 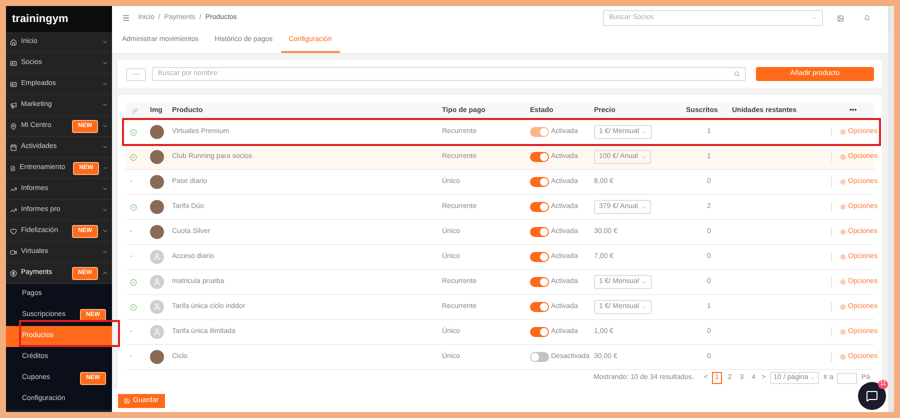 I want to click on document-icon, so click(x=13, y=168).